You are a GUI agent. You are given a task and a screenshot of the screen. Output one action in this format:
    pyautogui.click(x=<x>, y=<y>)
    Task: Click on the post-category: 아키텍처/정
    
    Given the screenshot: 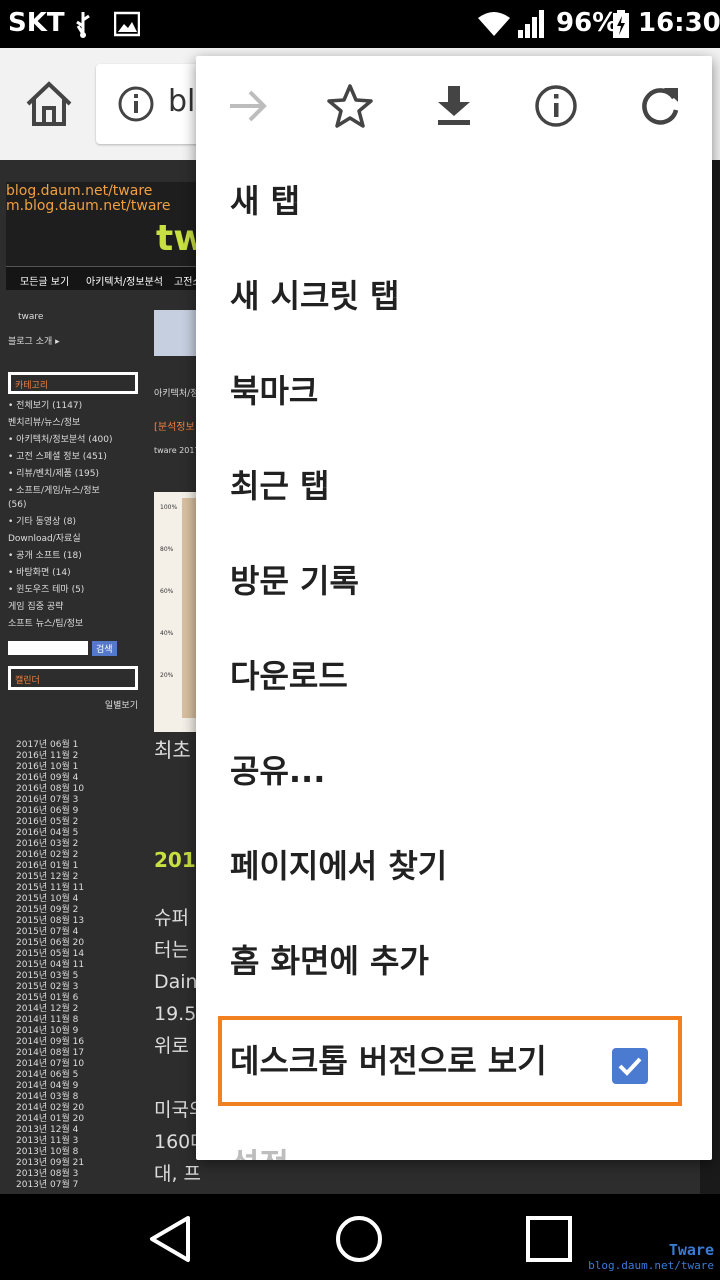 What is the action you would take?
    pyautogui.click(x=176, y=392)
    